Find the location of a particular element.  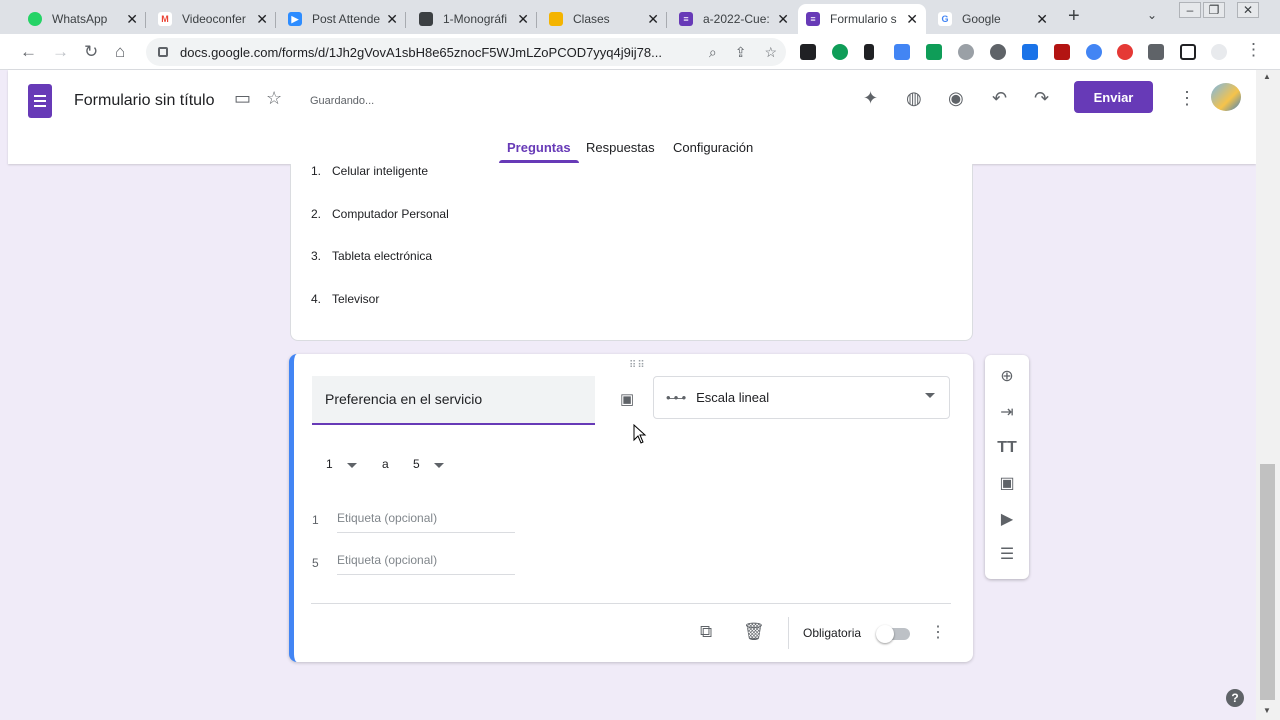

drag-handle-icon: ⠿⠿ is located at coordinates (637, 365).